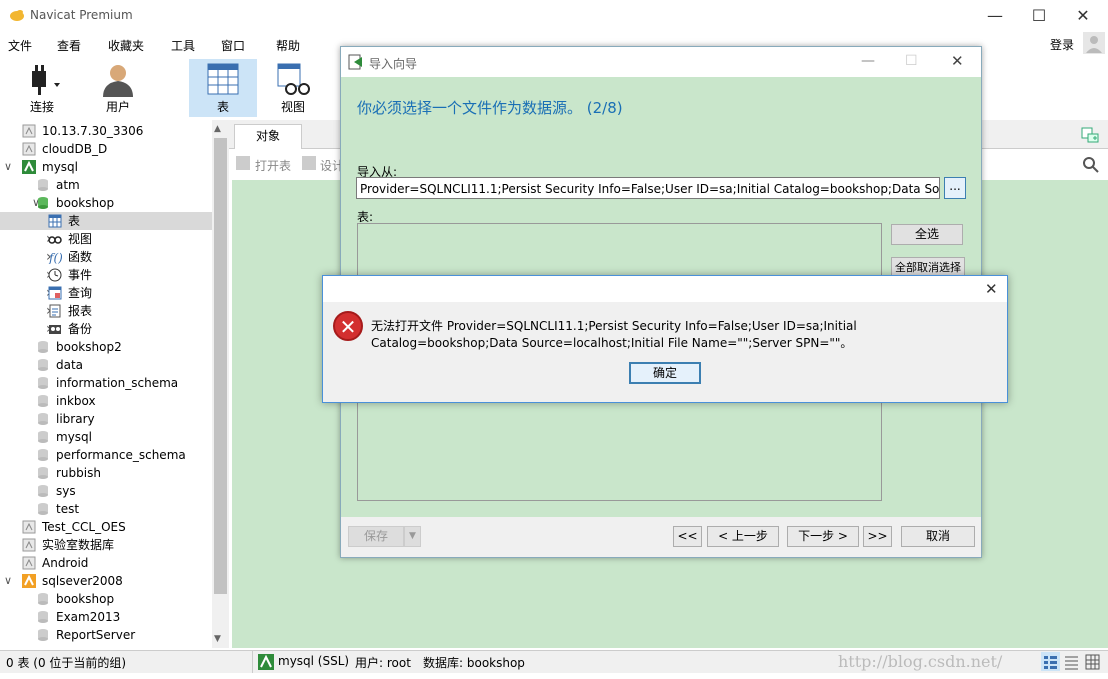  Describe the element at coordinates (106, 221) in the screenshot. I see `tree-item: 表` at that location.